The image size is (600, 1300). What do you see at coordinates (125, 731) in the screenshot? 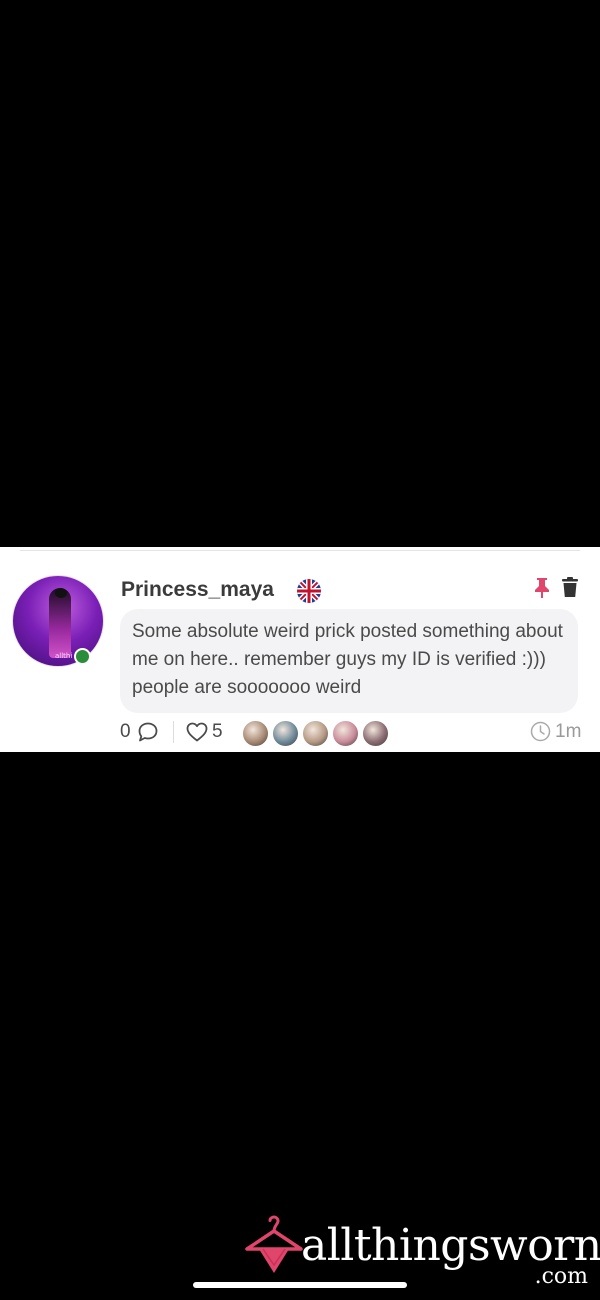
I see `comment-count: 0` at bounding box center [125, 731].